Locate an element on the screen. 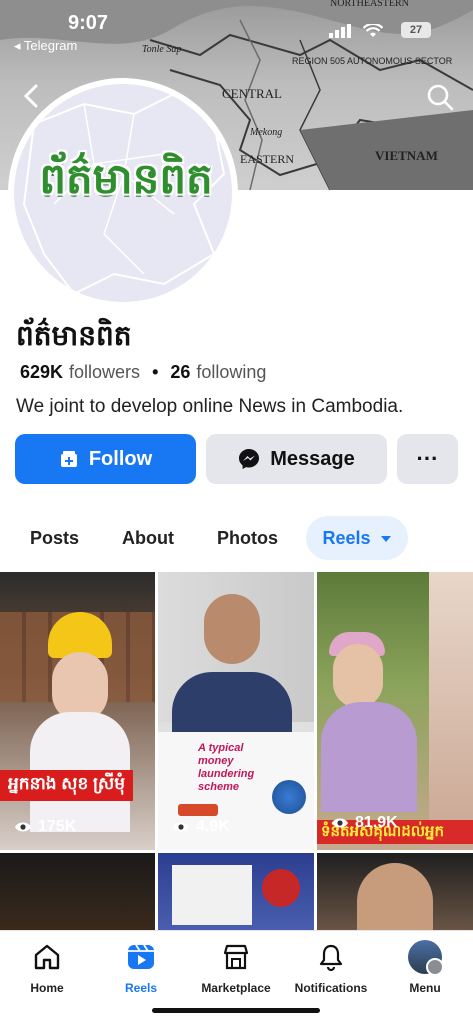 This screenshot has height=1025, width=473. reel-thumbnail: អ្នកនាង សុខ ស្រីមុំ 175K is located at coordinates (77, 711).